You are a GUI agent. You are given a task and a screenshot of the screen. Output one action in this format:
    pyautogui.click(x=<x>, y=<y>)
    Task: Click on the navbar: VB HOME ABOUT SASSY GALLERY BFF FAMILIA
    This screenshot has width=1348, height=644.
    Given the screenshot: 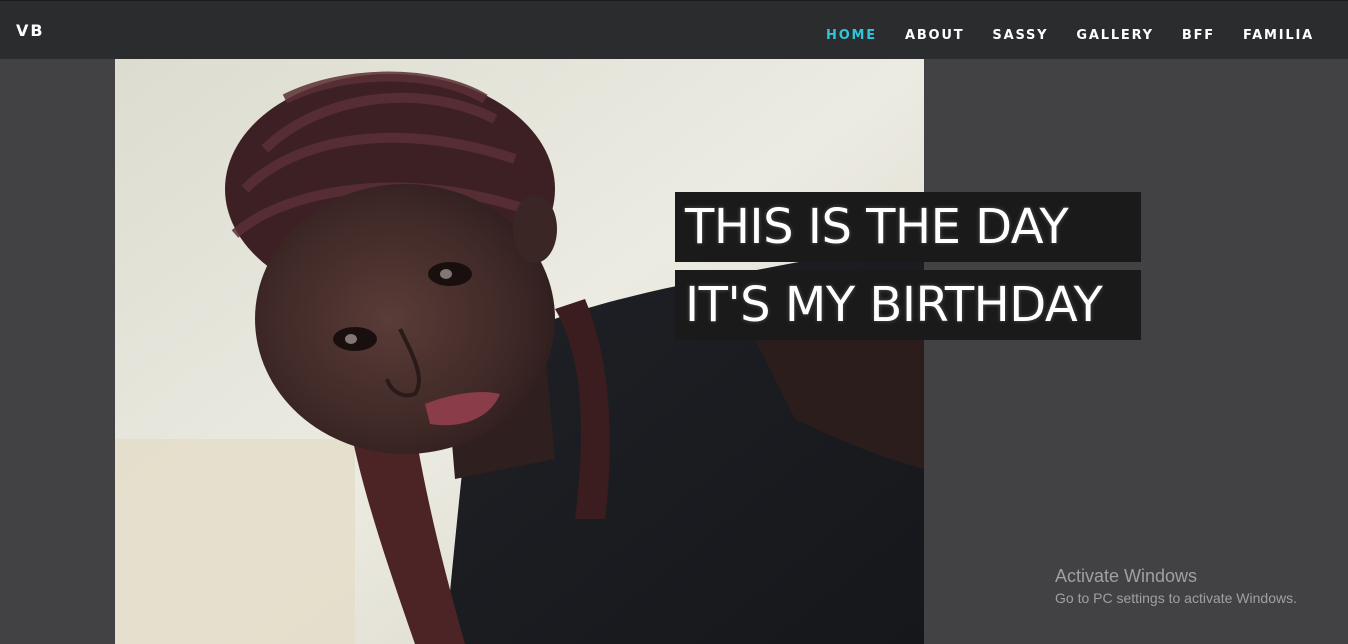 What is the action you would take?
    pyautogui.click(x=674, y=29)
    